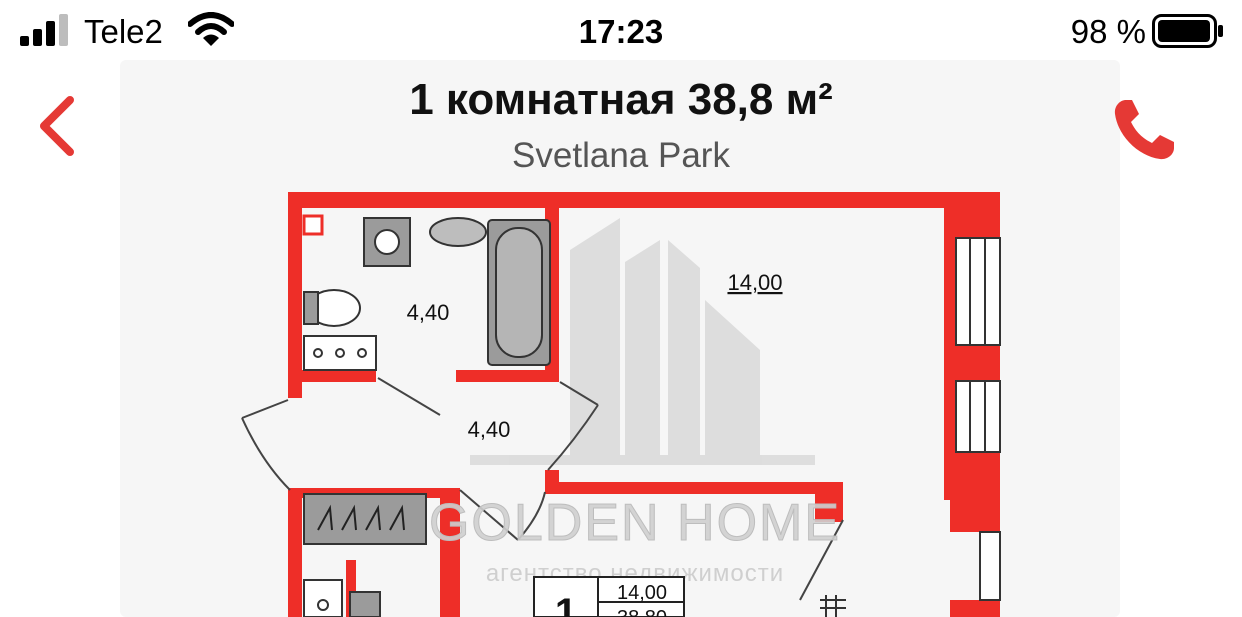 This screenshot has height=617, width=1242. Describe the element at coordinates (621, 155) in the screenshot. I see `listing-subtitle: Svetlana Park` at that location.